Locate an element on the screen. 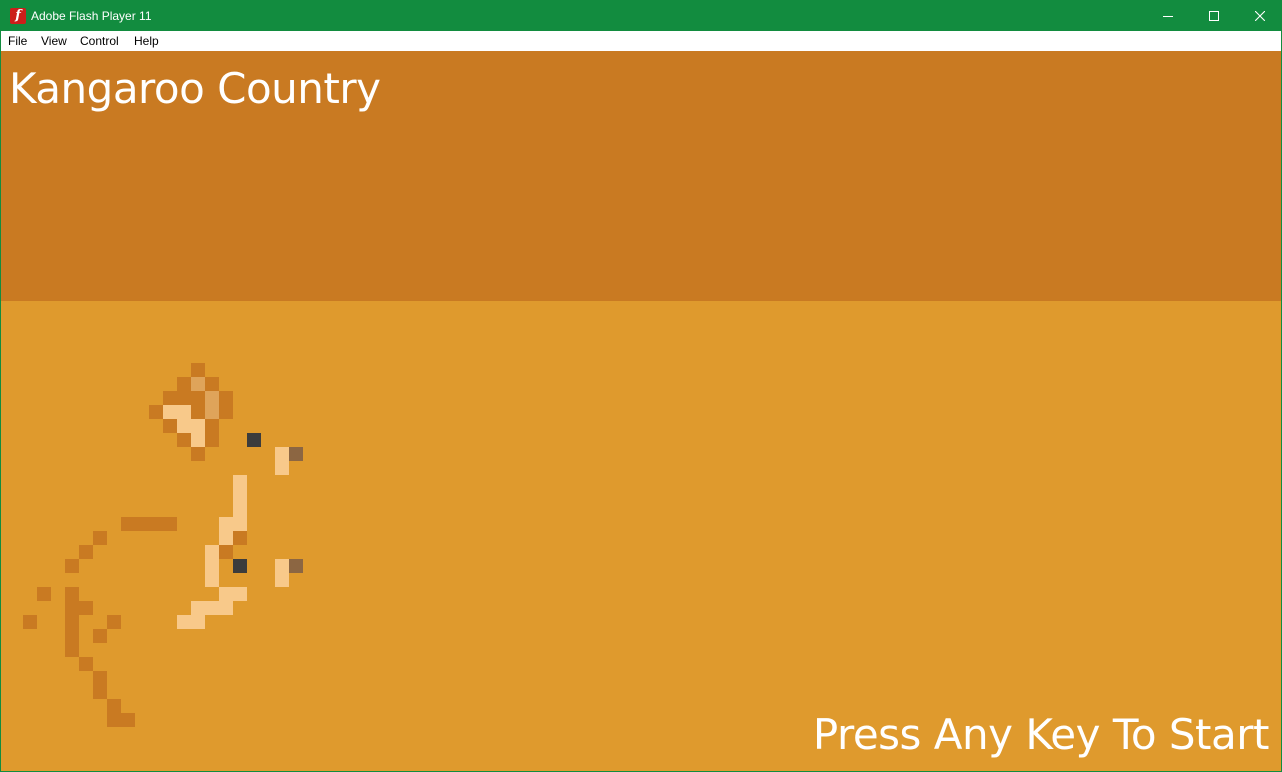 The image size is (1282, 772). menu-bar: File View Control Help is located at coordinates (641, 41).